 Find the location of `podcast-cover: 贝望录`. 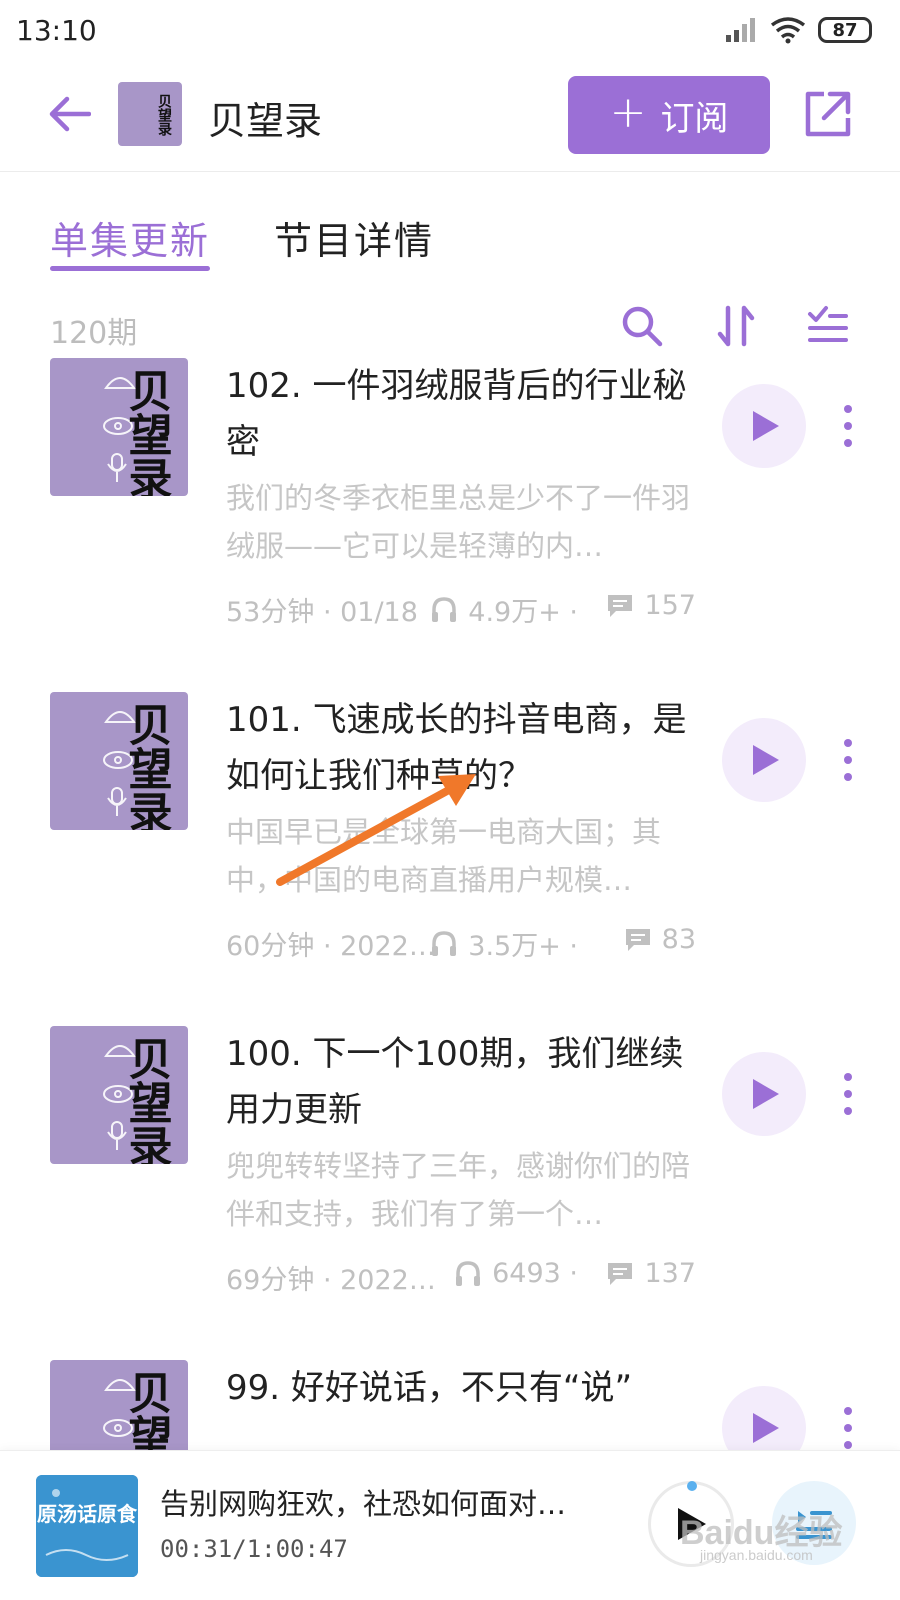

podcast-cover: 贝望录 is located at coordinates (150, 114).